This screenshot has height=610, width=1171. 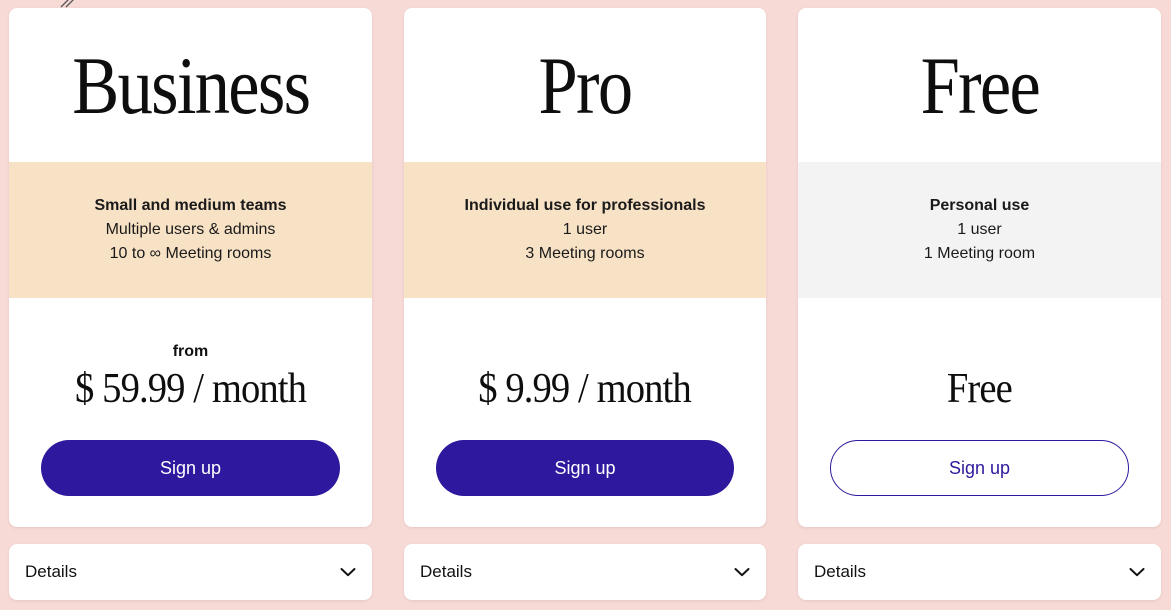 What do you see at coordinates (190, 572) in the screenshot?
I see `details-toggle-business: Details` at bounding box center [190, 572].